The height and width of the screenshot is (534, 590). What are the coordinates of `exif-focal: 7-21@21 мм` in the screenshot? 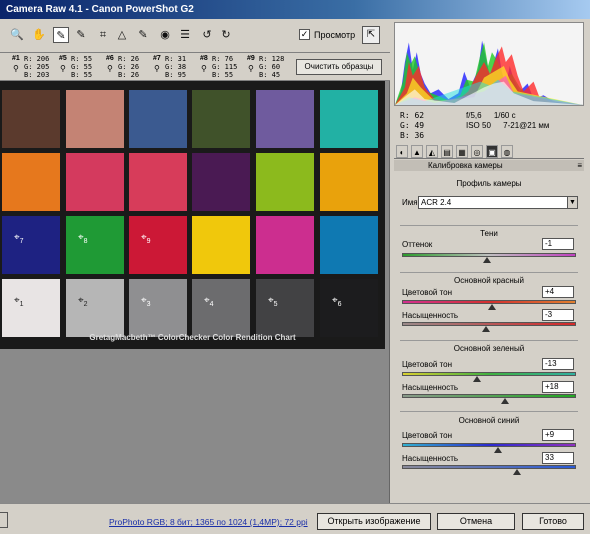 It's located at (526, 125).